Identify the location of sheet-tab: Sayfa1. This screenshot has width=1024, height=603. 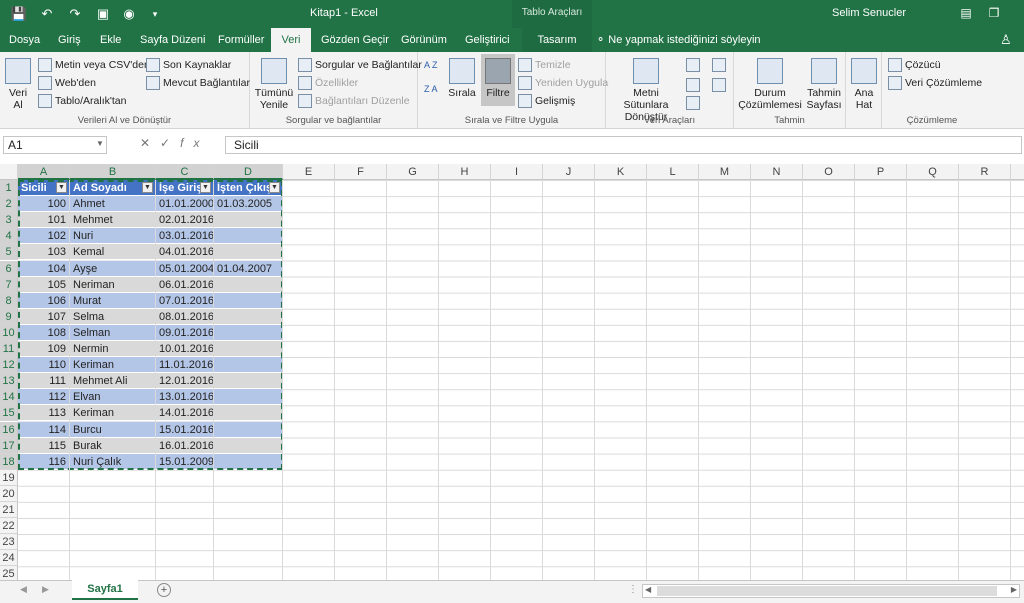
(105, 590).